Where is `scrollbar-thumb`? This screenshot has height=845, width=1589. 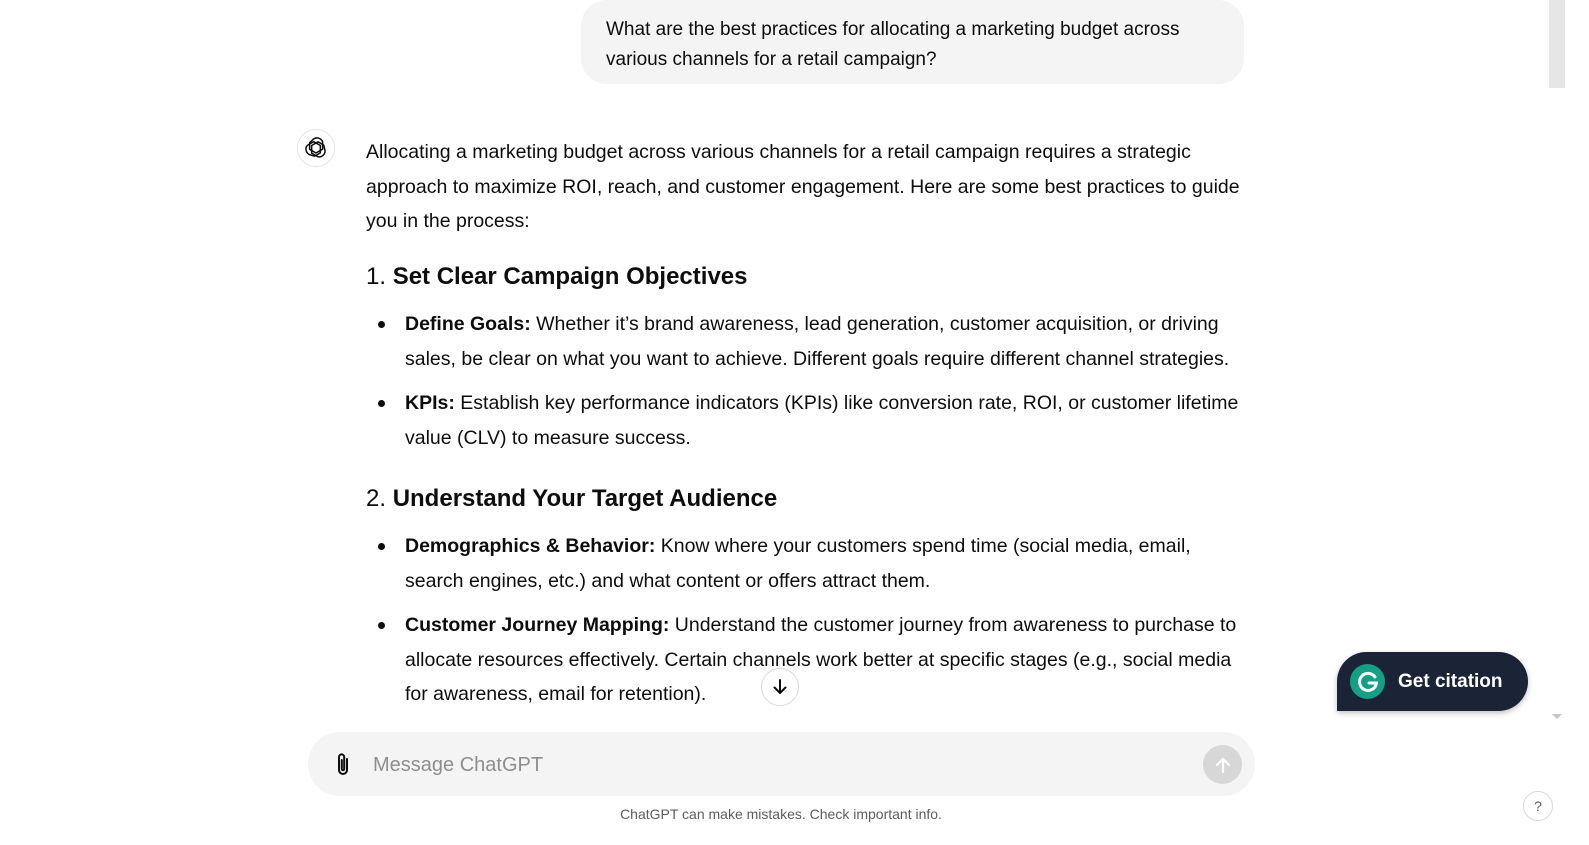 scrollbar-thumb is located at coordinates (1557, 44).